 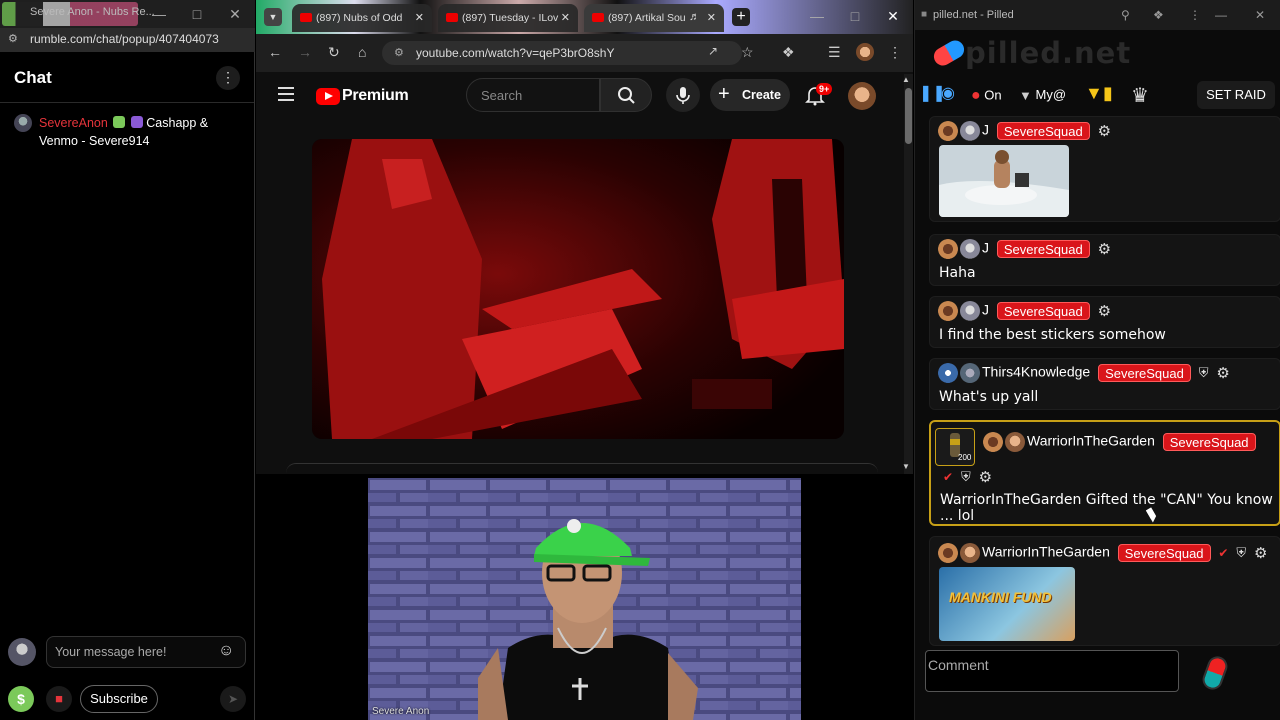 What do you see at coordinates (127, 102) in the screenshot?
I see `divider` at bounding box center [127, 102].